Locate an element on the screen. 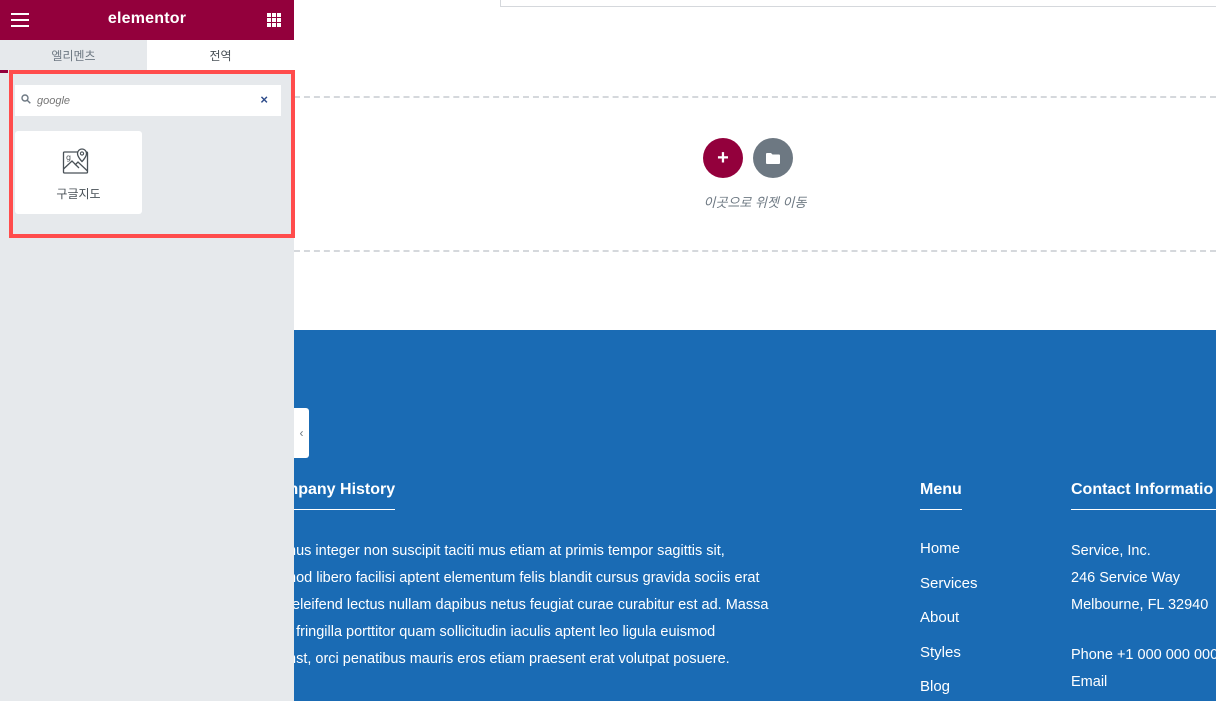 Image resolution: width=1216 pixels, height=701 pixels. panel-tabs: 엘리멘츠 전역 is located at coordinates (147, 55).